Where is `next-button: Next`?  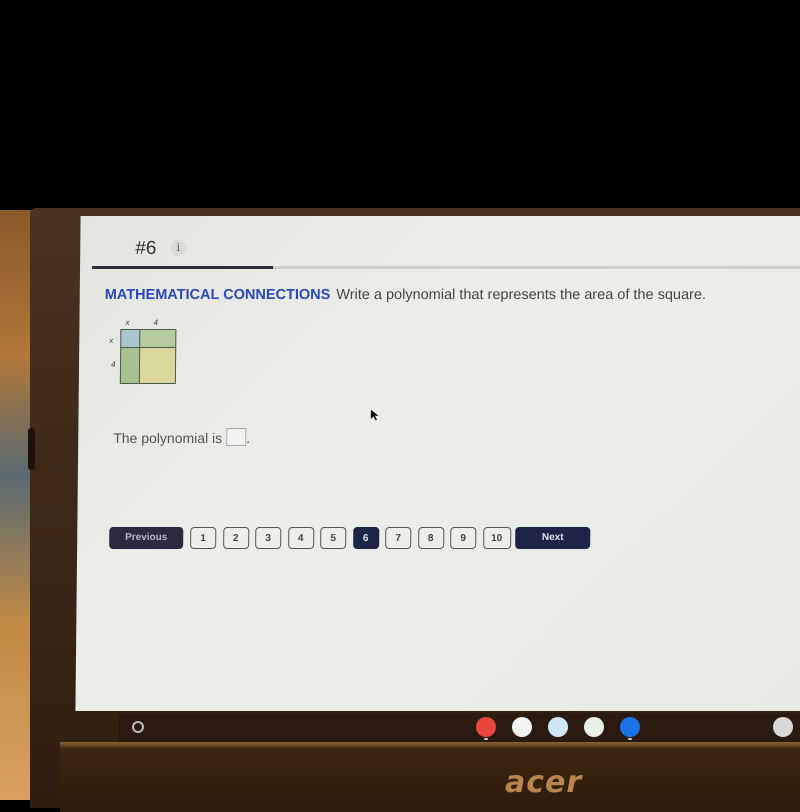 next-button: Next is located at coordinates (552, 538).